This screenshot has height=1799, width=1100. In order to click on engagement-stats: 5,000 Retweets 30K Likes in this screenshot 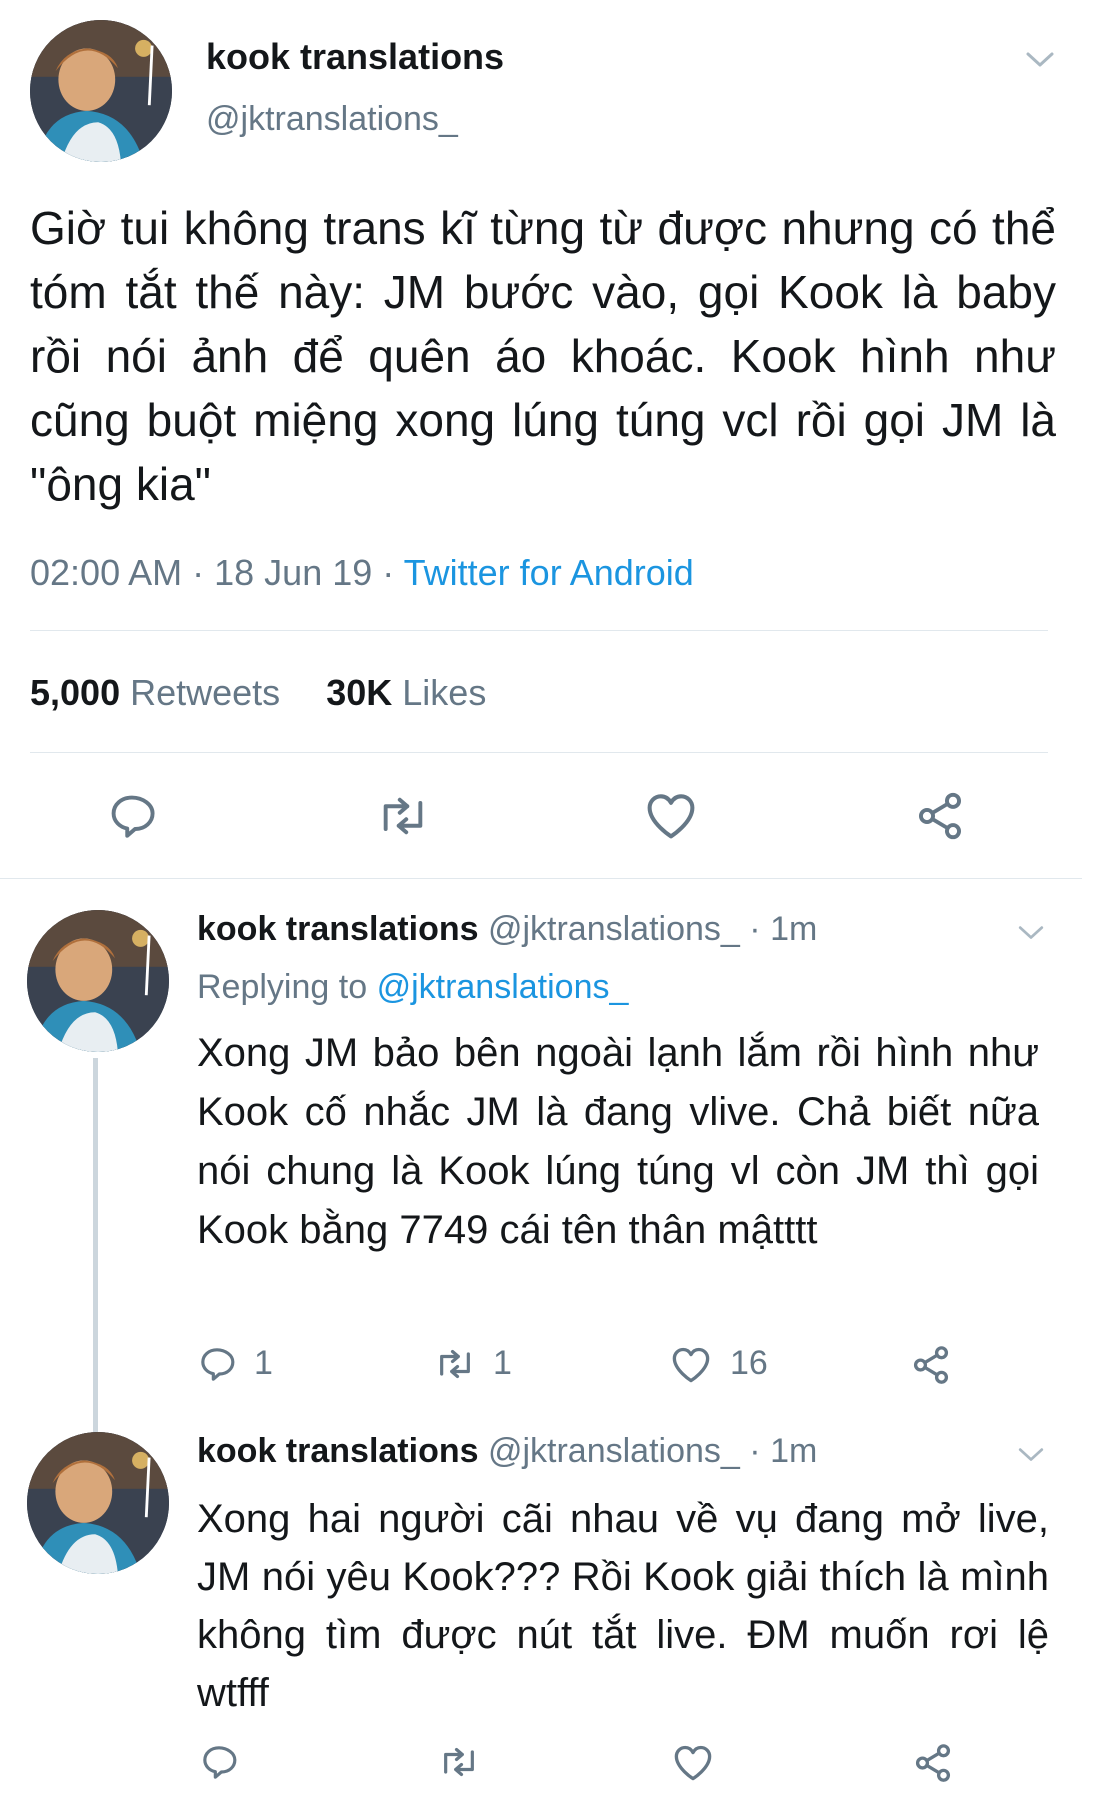, I will do `click(258, 693)`.